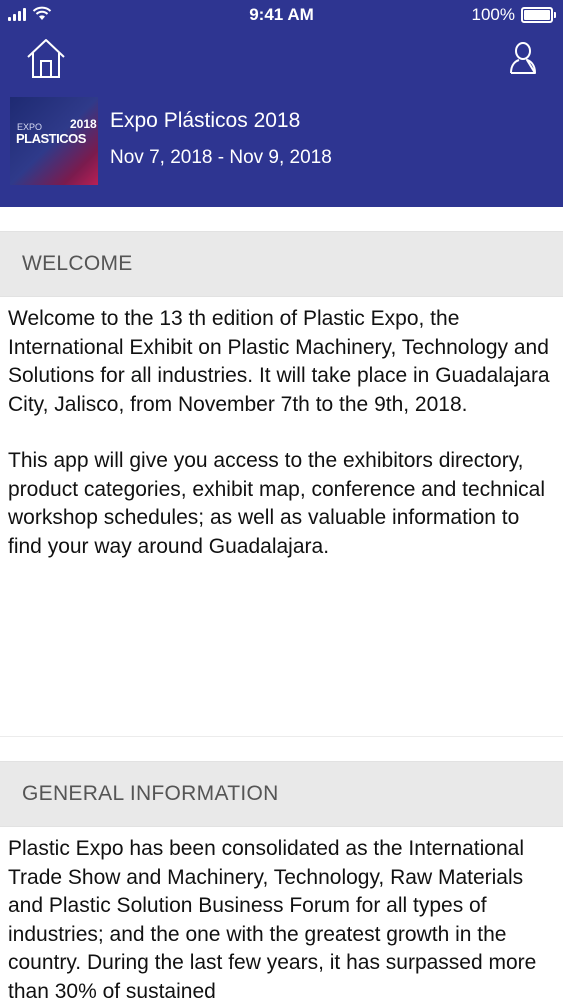  I want to click on general-info-heading: GENERAL INFORMATION, so click(150, 793).